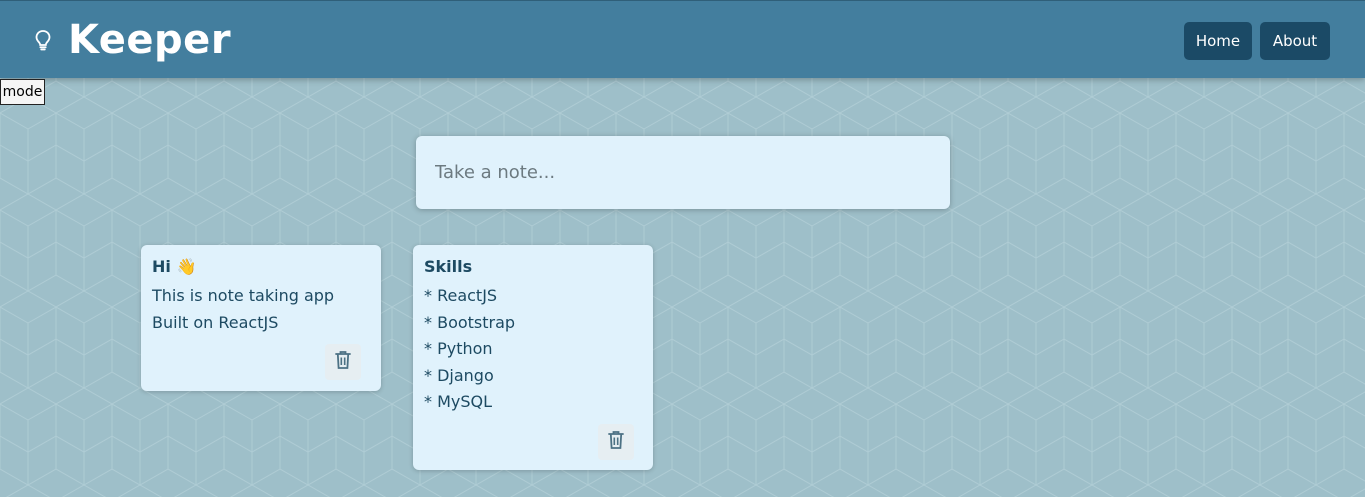  What do you see at coordinates (1295, 41) in the screenshot?
I see `nav-about-button: About` at bounding box center [1295, 41].